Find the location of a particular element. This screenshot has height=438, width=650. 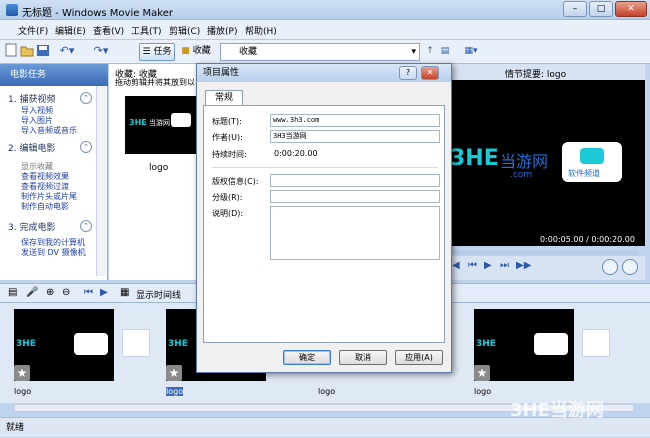

description-textarea is located at coordinates (355, 233).